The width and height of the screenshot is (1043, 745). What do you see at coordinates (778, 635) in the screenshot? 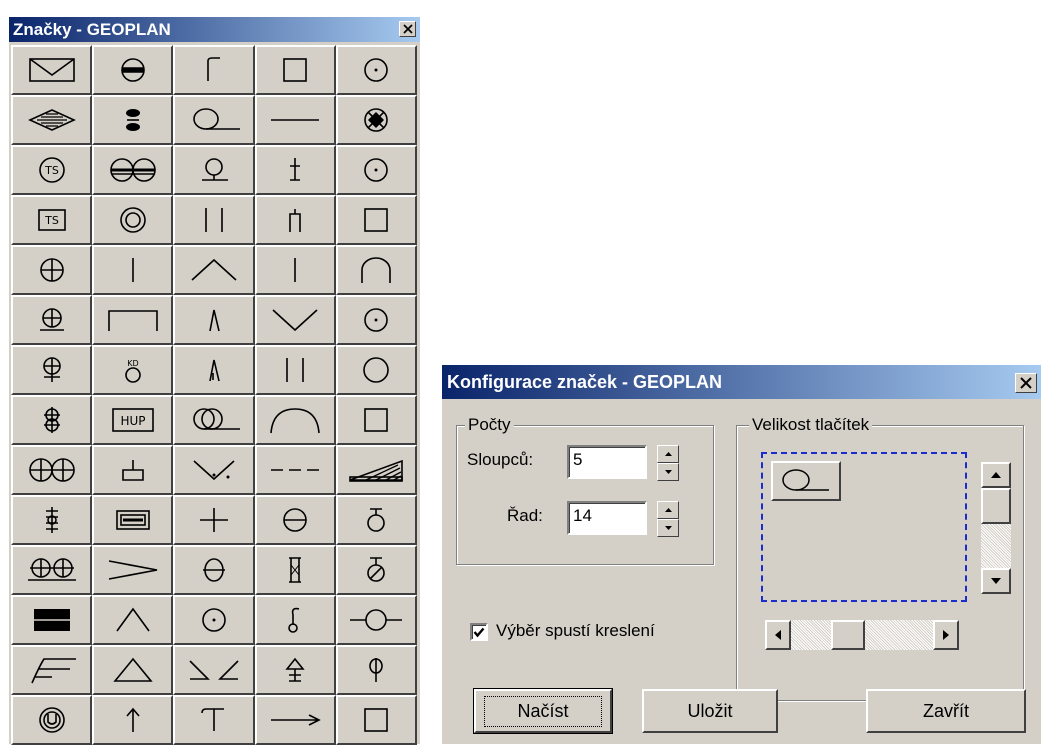
I see `horizontal-scroll-left-button` at bounding box center [778, 635].